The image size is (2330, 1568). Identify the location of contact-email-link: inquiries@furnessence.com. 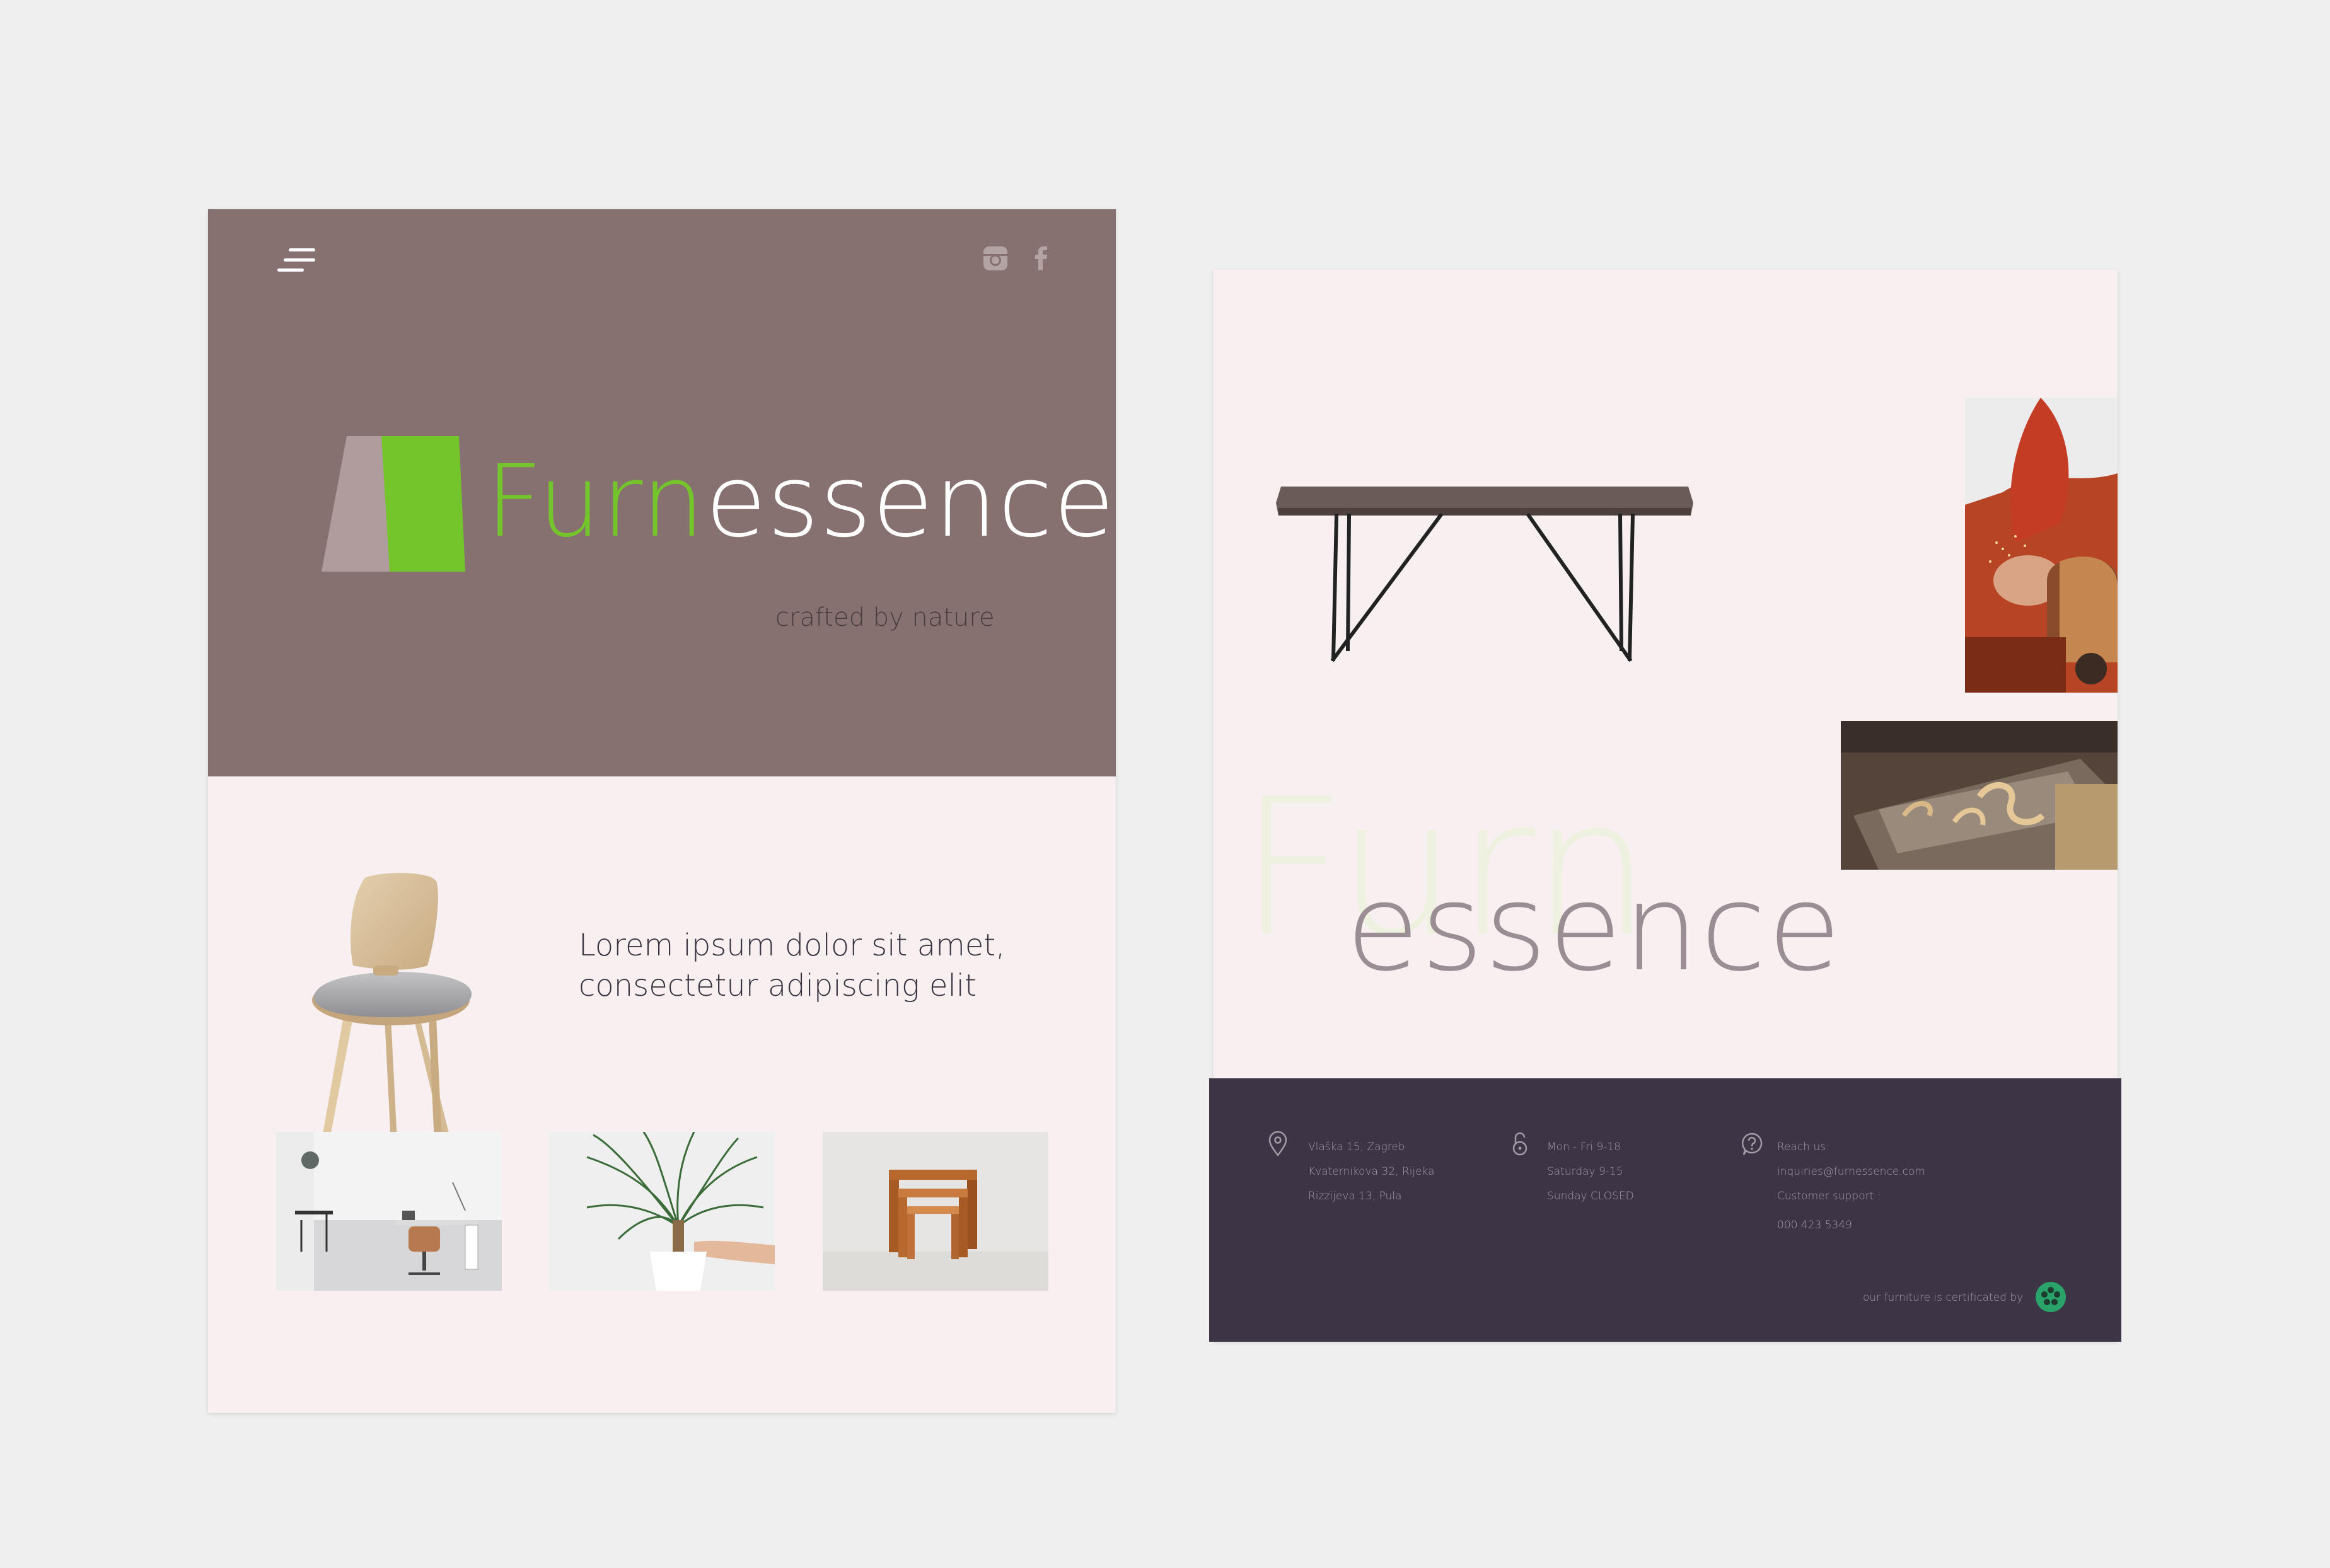
(1851, 1171).